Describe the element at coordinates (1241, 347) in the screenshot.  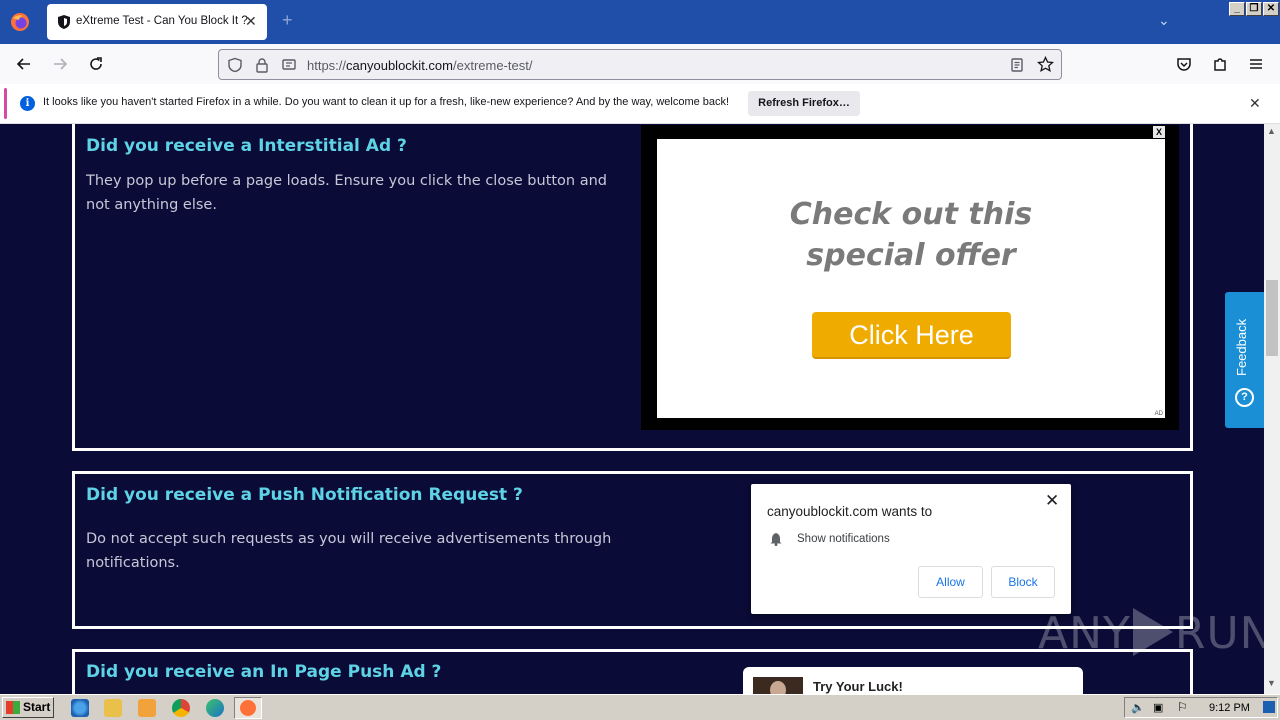
I see `feedback-label: Feedback` at that location.